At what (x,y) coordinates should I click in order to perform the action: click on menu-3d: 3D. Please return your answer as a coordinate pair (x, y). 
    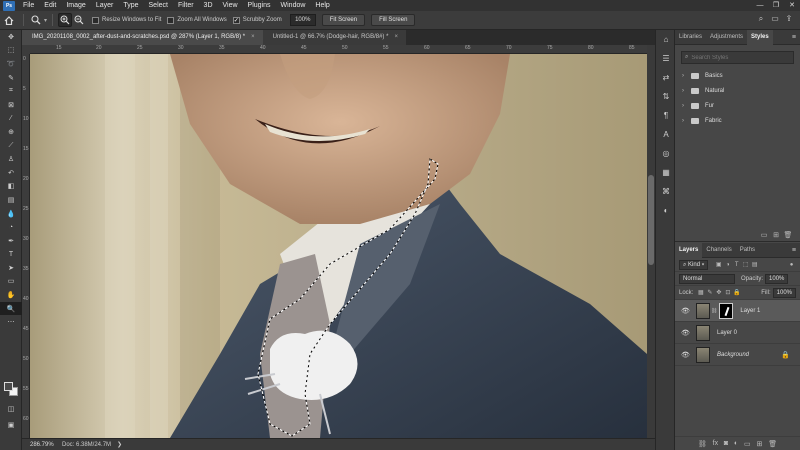
    Looking at the image, I should click on (208, 5).